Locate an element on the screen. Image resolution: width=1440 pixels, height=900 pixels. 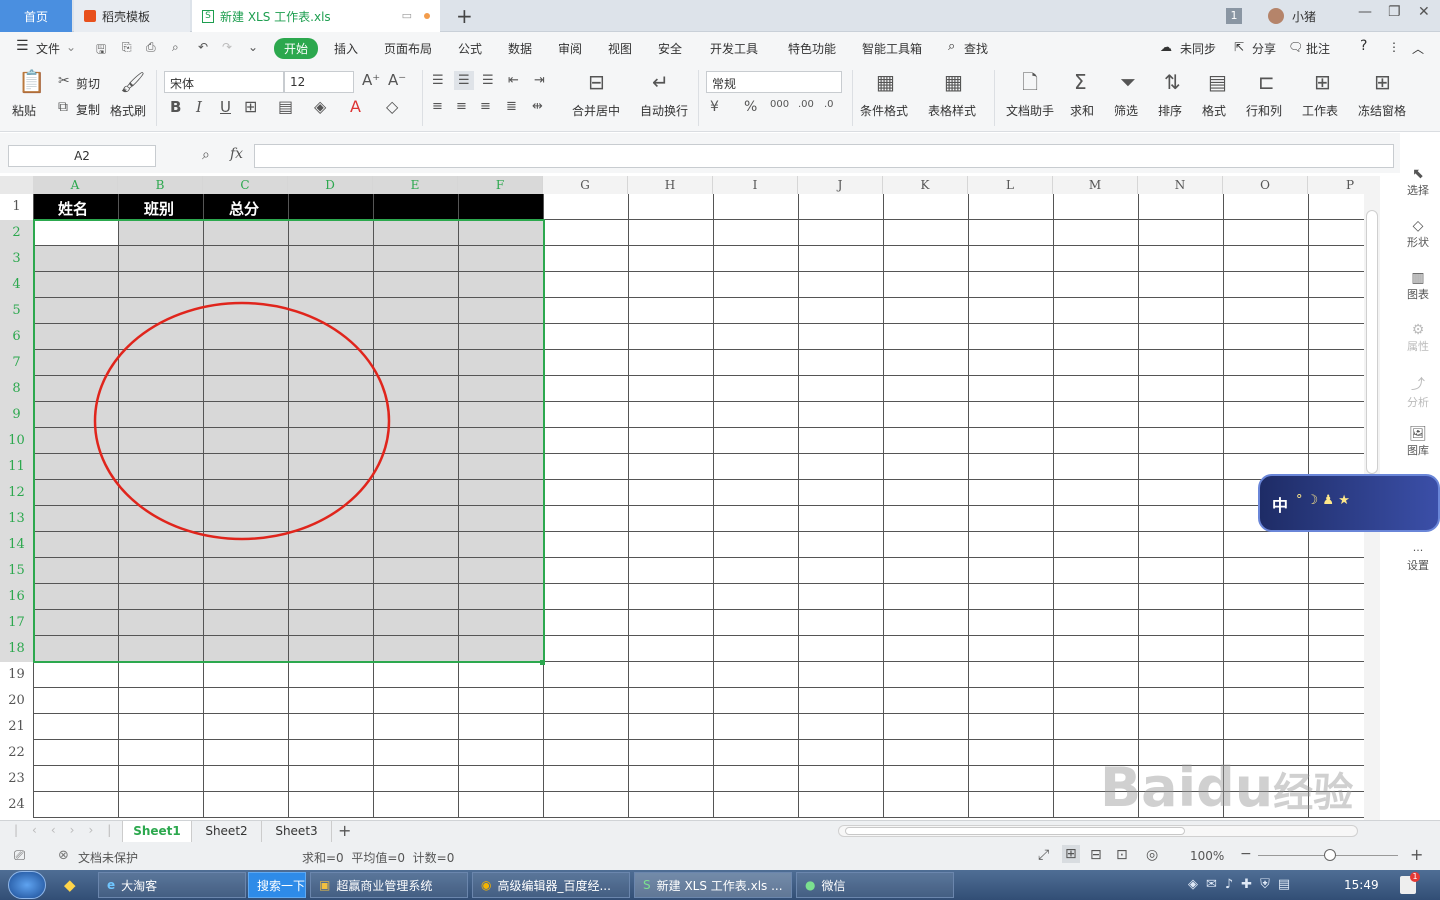
filter-icon: ⏷ is located at coordinates (1128, 82).